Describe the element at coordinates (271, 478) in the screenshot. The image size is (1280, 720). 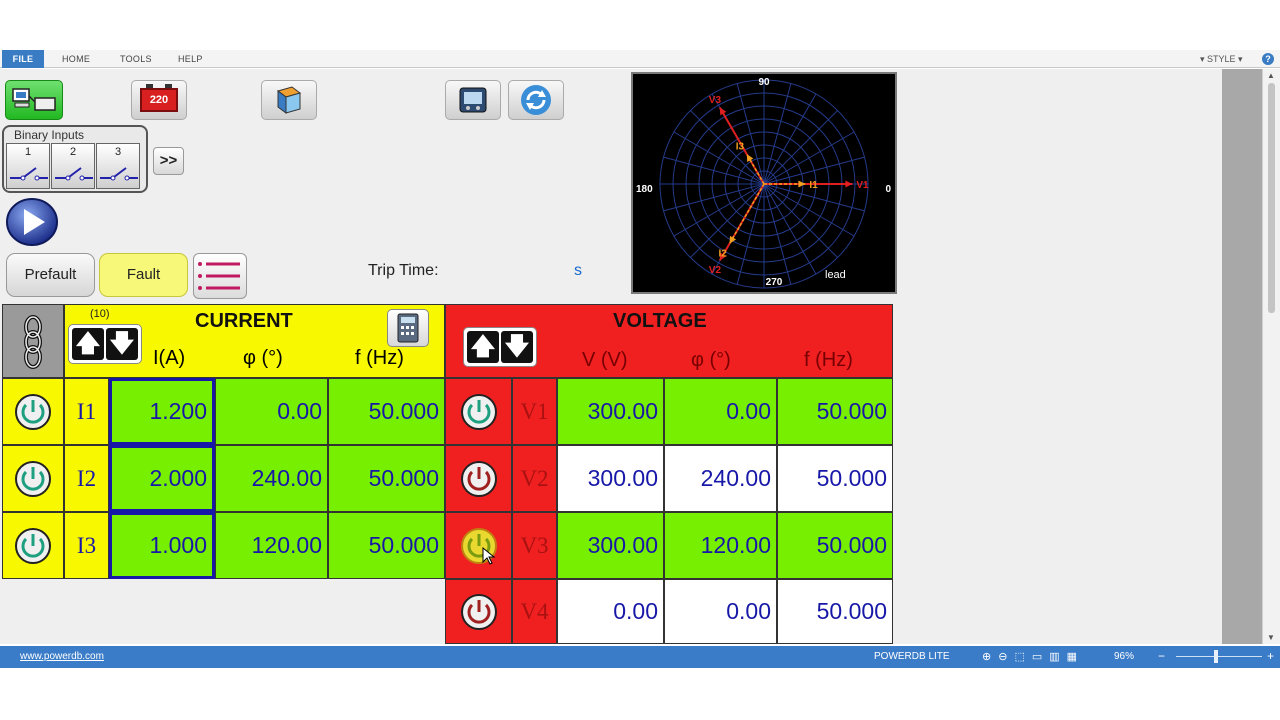
I see `i2-phase: 240.00` at that location.